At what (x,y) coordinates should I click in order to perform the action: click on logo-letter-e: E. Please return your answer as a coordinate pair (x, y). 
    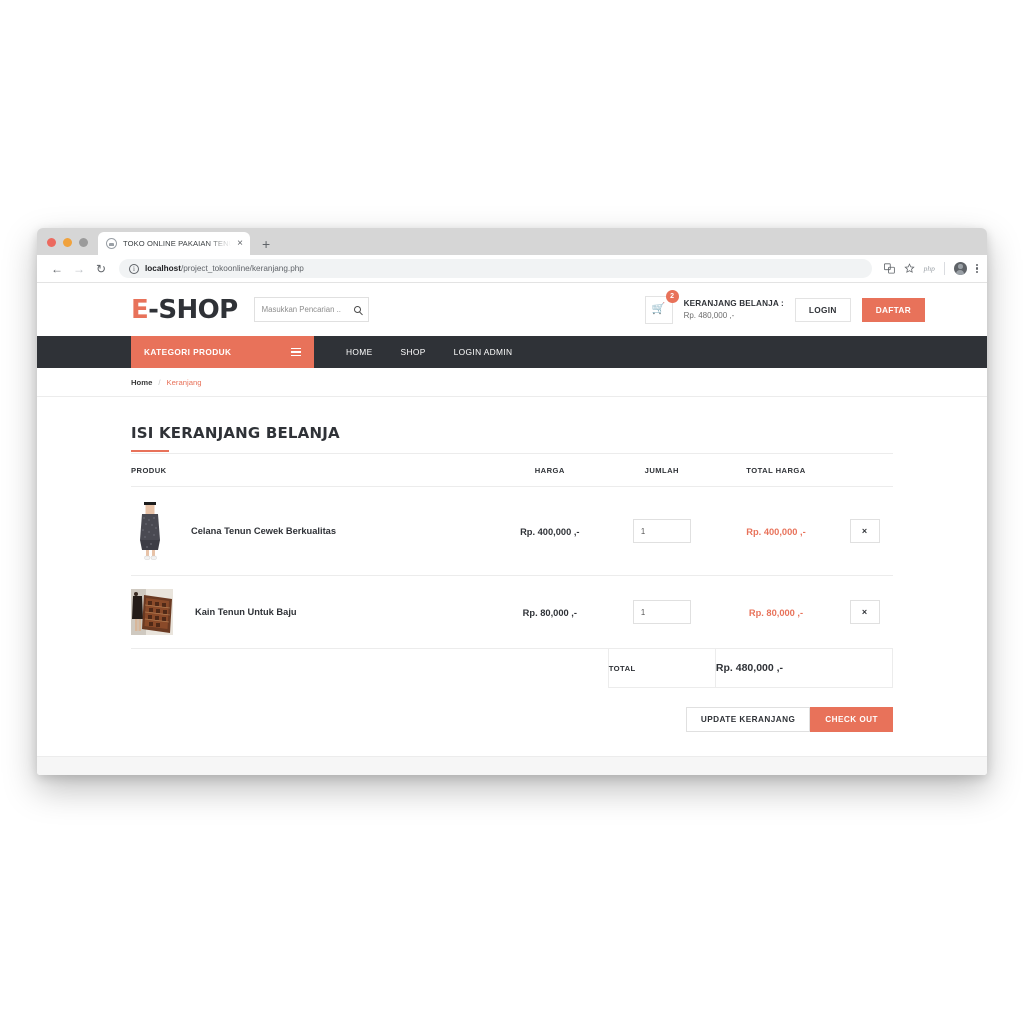
    Looking at the image, I should click on (140, 309).